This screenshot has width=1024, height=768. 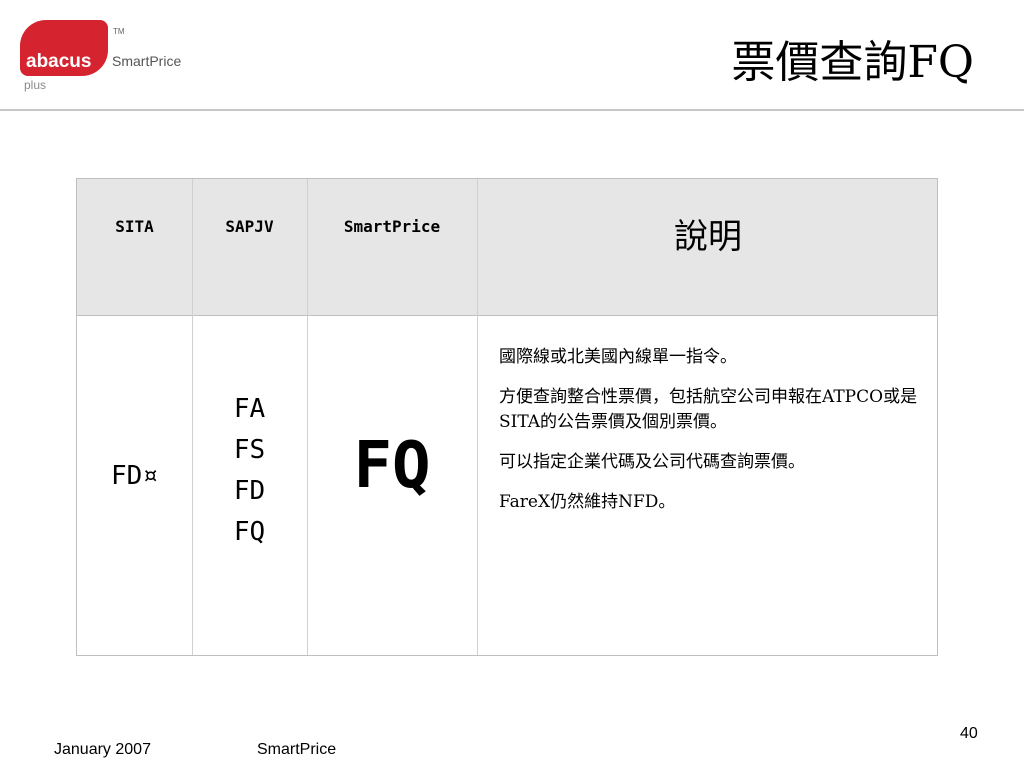 What do you see at coordinates (618, 357) in the screenshot?
I see `description-line: 國際線或北美國內線單一指令。` at bounding box center [618, 357].